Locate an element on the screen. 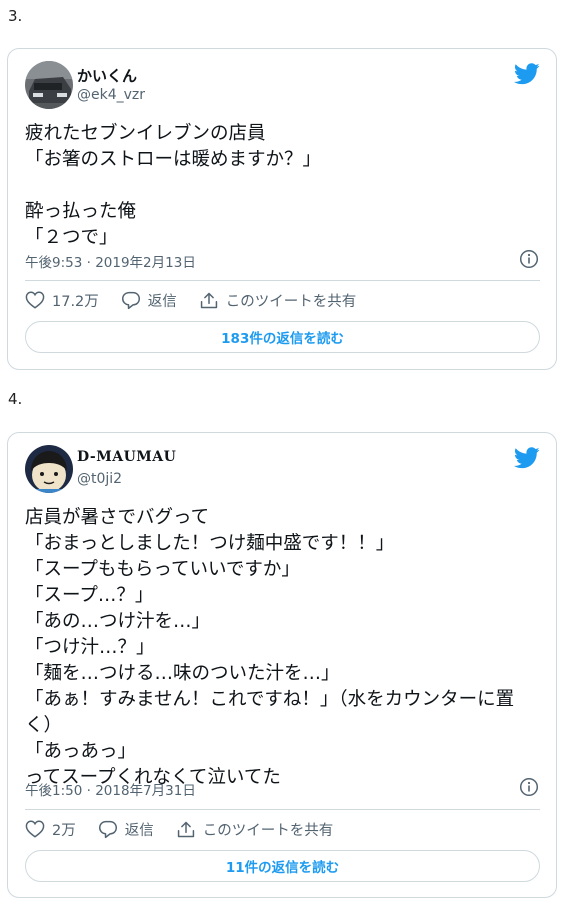 This screenshot has width=566, height=911. section-number: 3. is located at coordinates (15, 16).